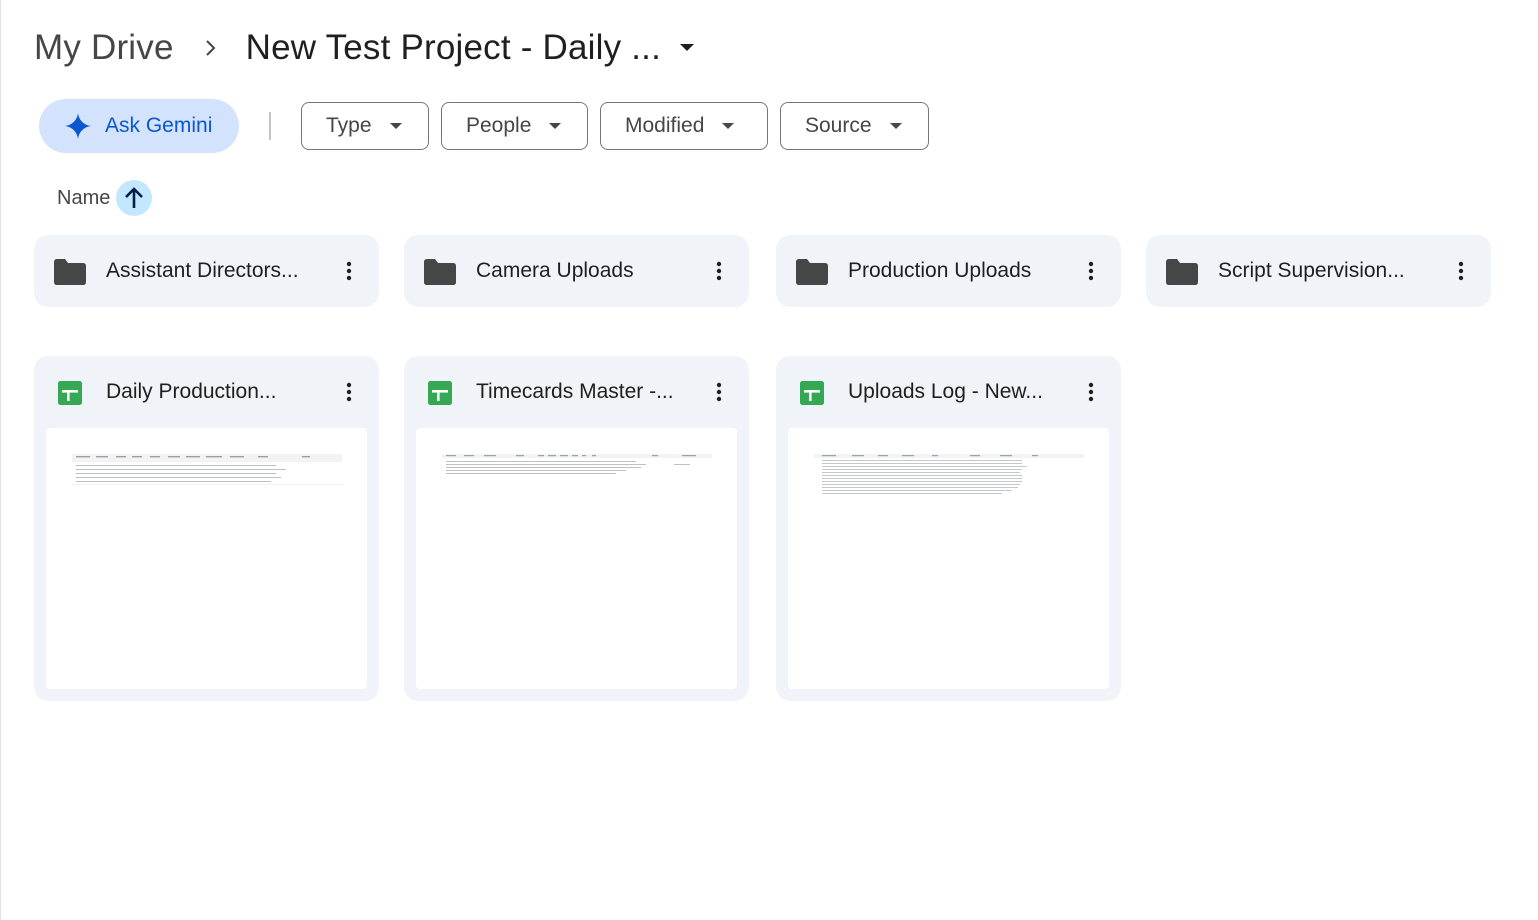  I want to click on sort-direction-button, so click(134, 198).